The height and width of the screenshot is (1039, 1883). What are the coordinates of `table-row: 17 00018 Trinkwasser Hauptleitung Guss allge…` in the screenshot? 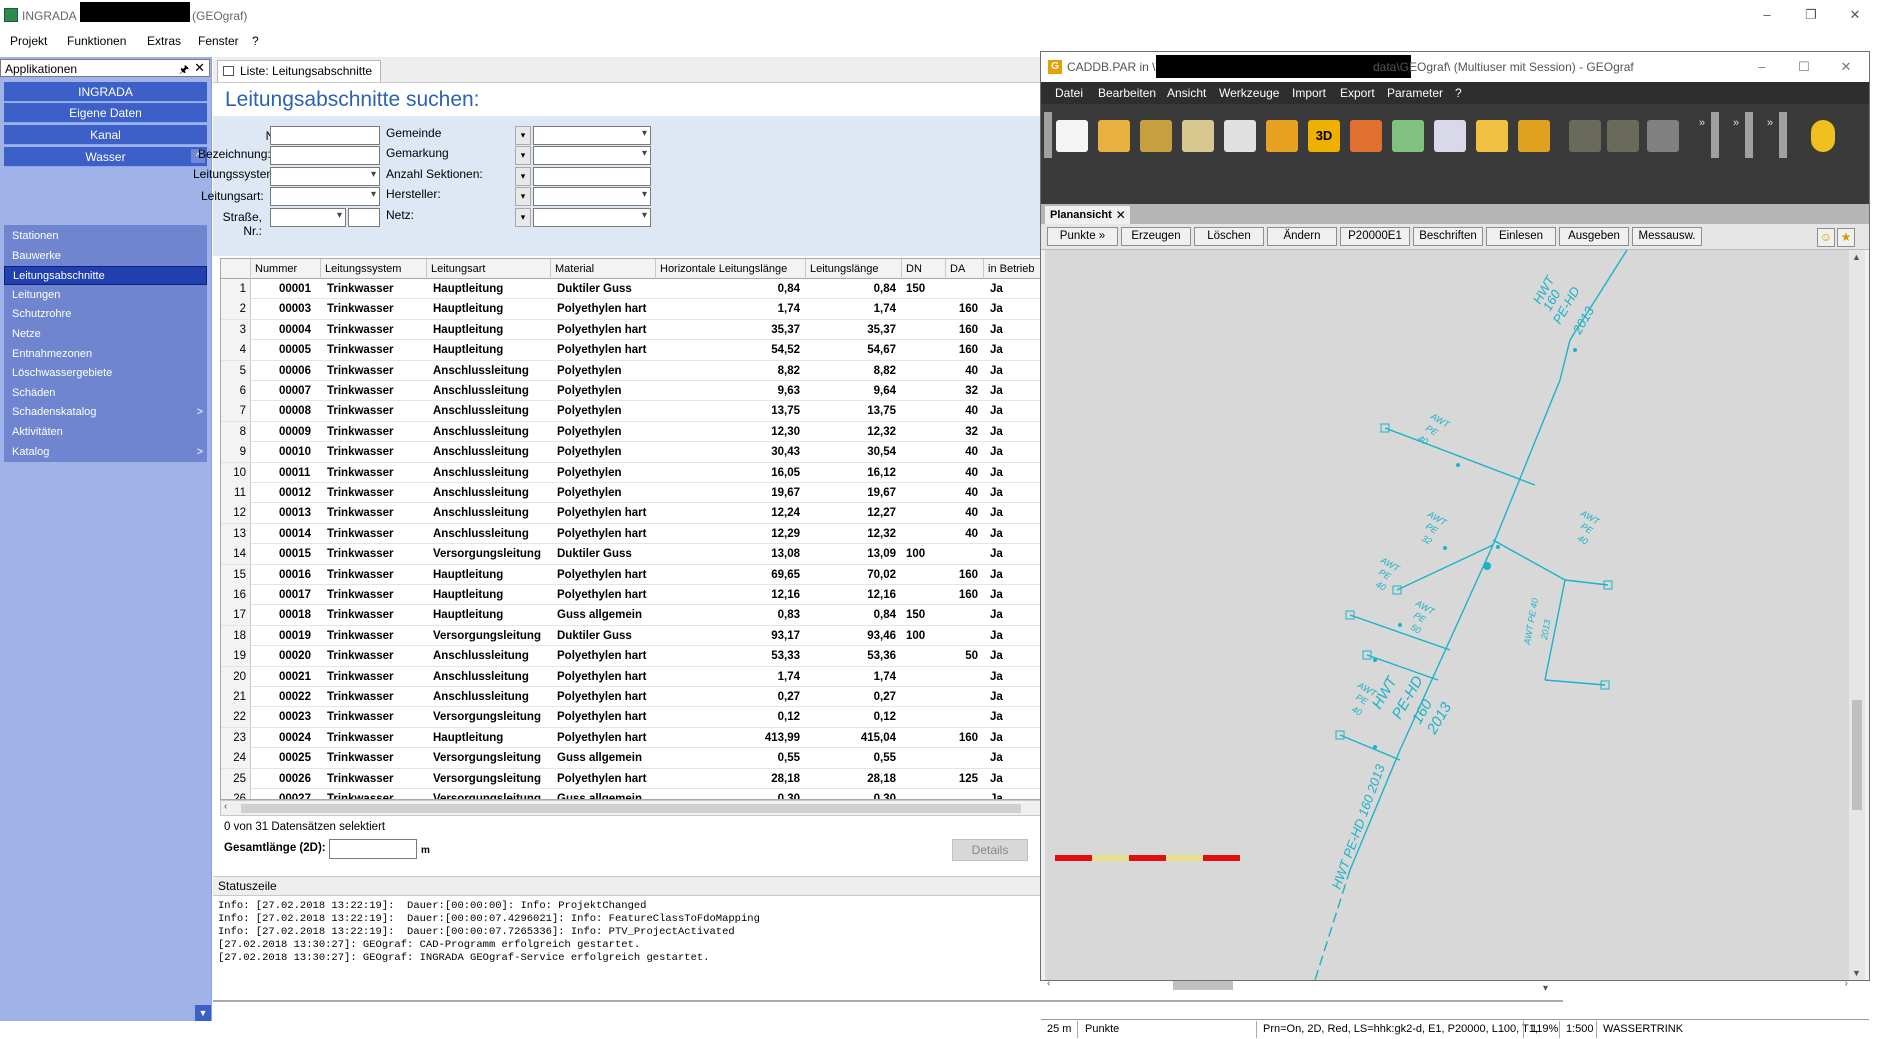 It's located at (631, 615).